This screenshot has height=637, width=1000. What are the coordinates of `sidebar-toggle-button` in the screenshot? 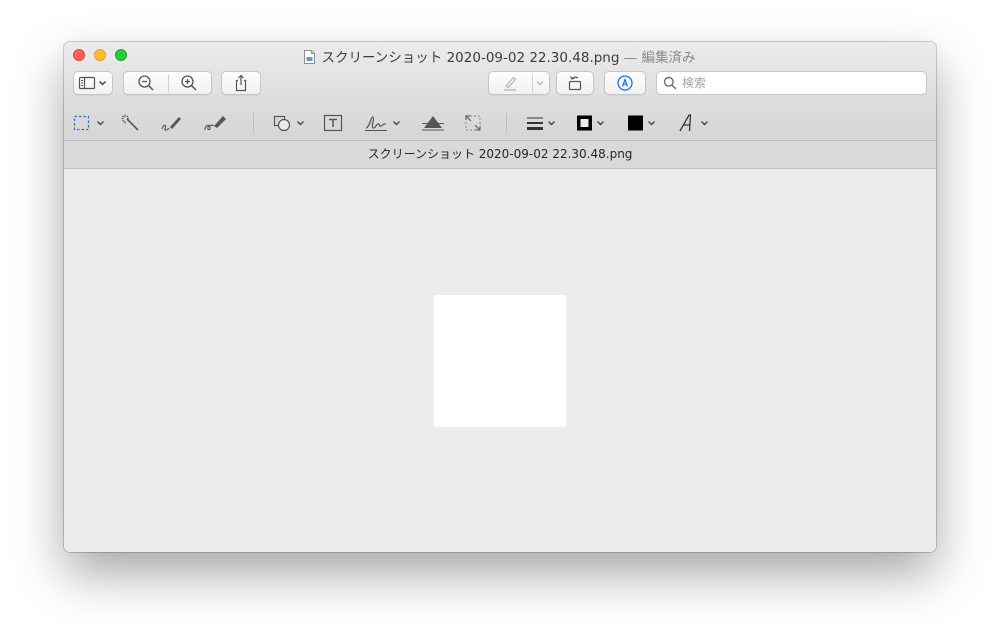 It's located at (93, 83).